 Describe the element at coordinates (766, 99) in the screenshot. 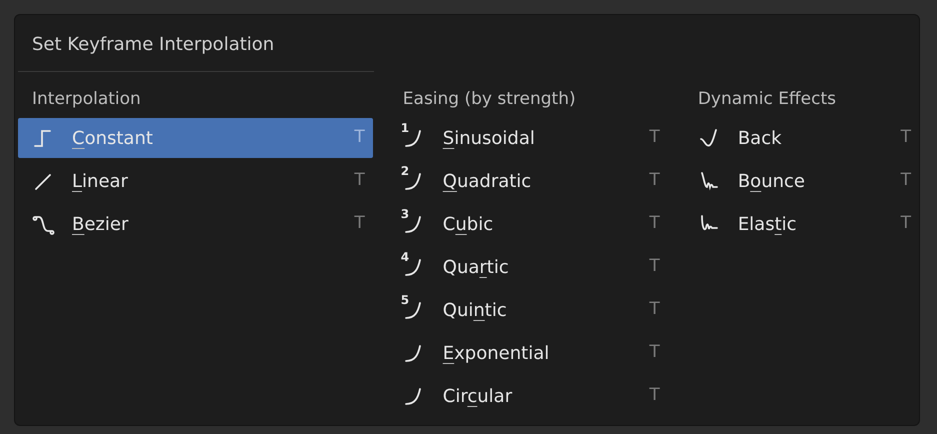

I see `section-heading: Dynamic Effects` at that location.